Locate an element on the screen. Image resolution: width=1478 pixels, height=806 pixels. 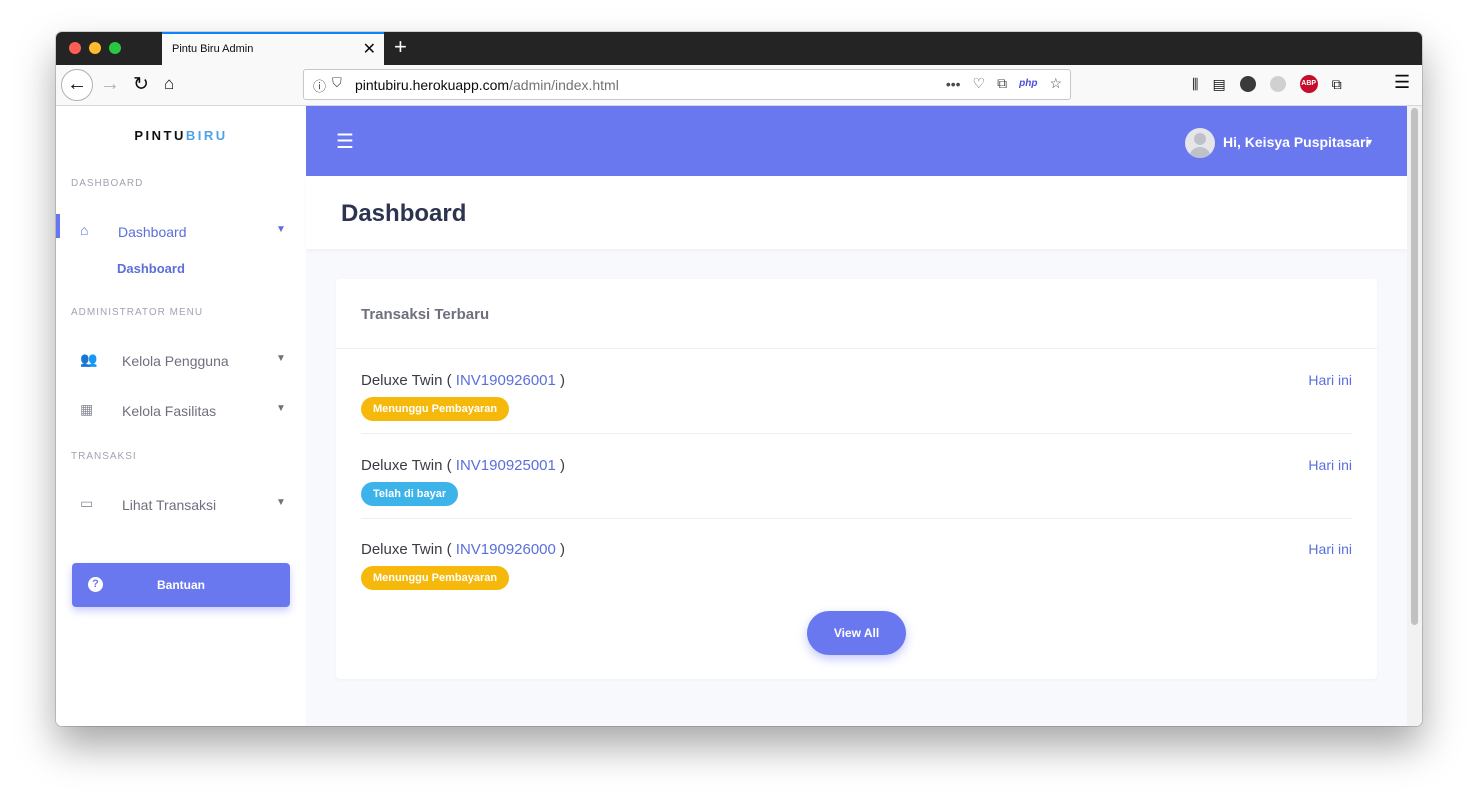
php-extension-icon: php is located at coordinates (1028, 83).